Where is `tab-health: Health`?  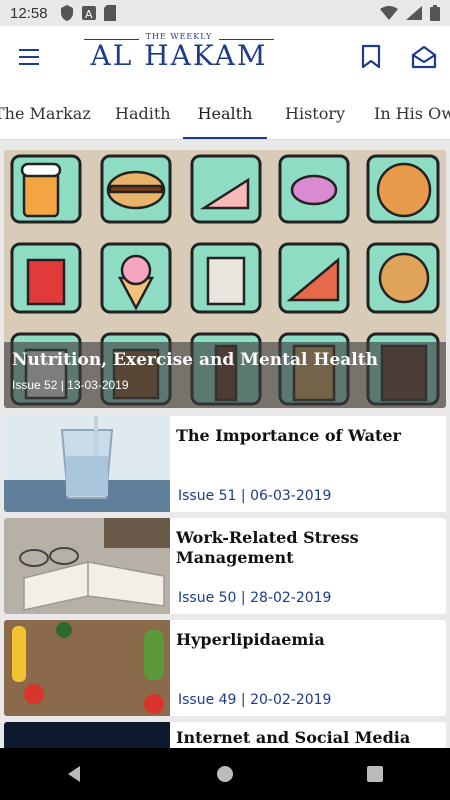
tab-health: Health is located at coordinates (225, 113).